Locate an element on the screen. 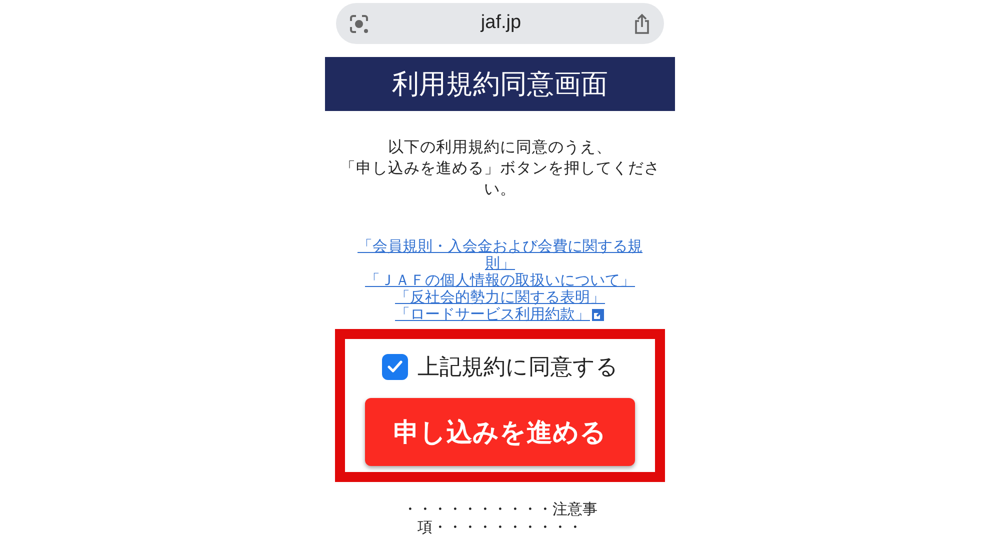 The image size is (1000, 550). url-text: jaf.jp is located at coordinates (501, 23).